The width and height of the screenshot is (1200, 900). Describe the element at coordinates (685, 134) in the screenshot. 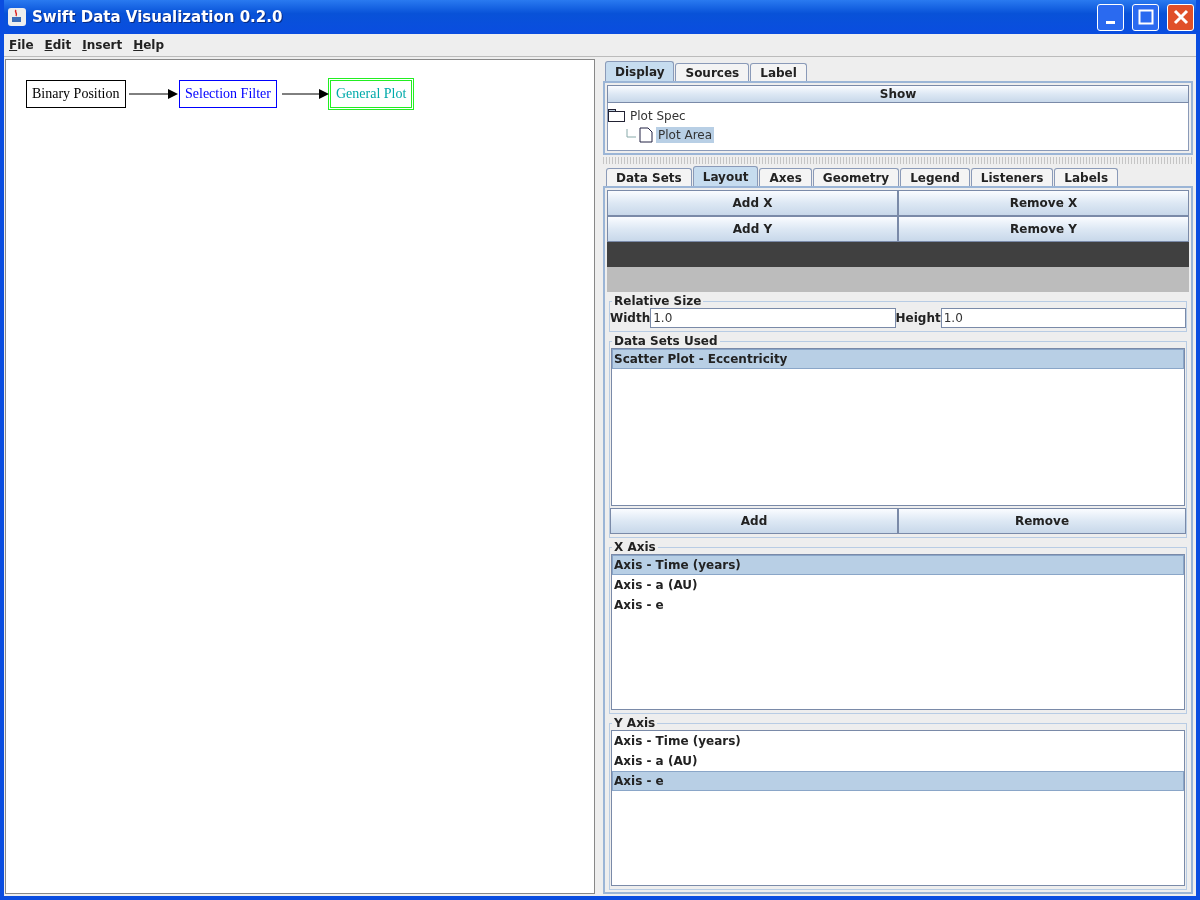

I see `tree-item: Plot Area` at that location.